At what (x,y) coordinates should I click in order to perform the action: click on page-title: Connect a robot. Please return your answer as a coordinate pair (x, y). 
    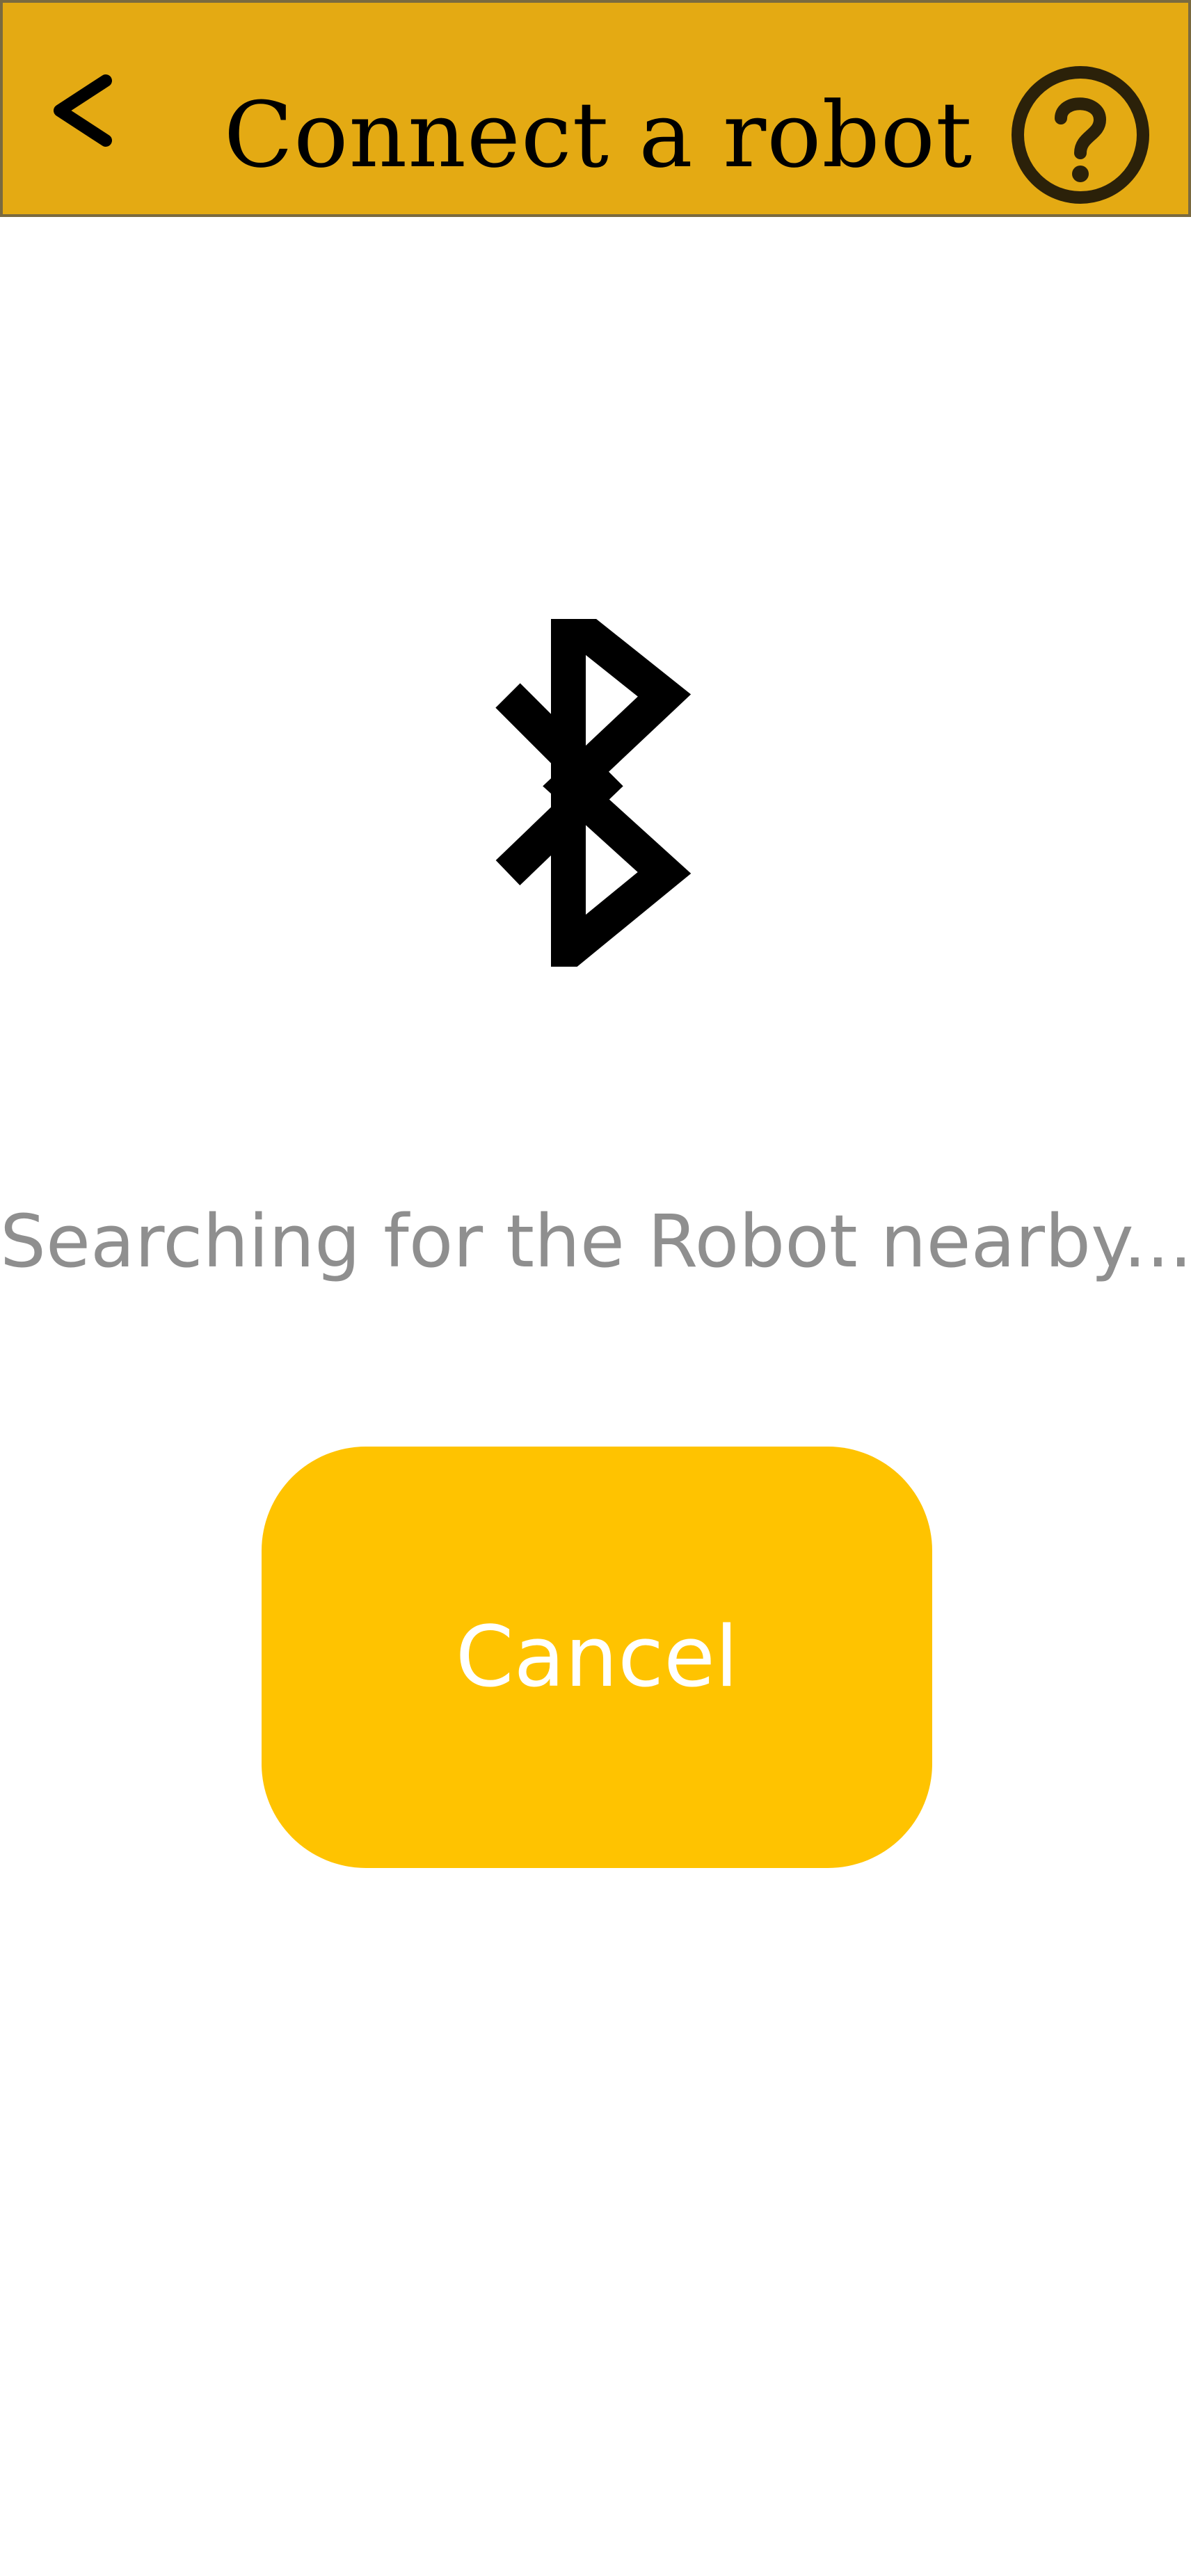
    Looking at the image, I should click on (598, 135).